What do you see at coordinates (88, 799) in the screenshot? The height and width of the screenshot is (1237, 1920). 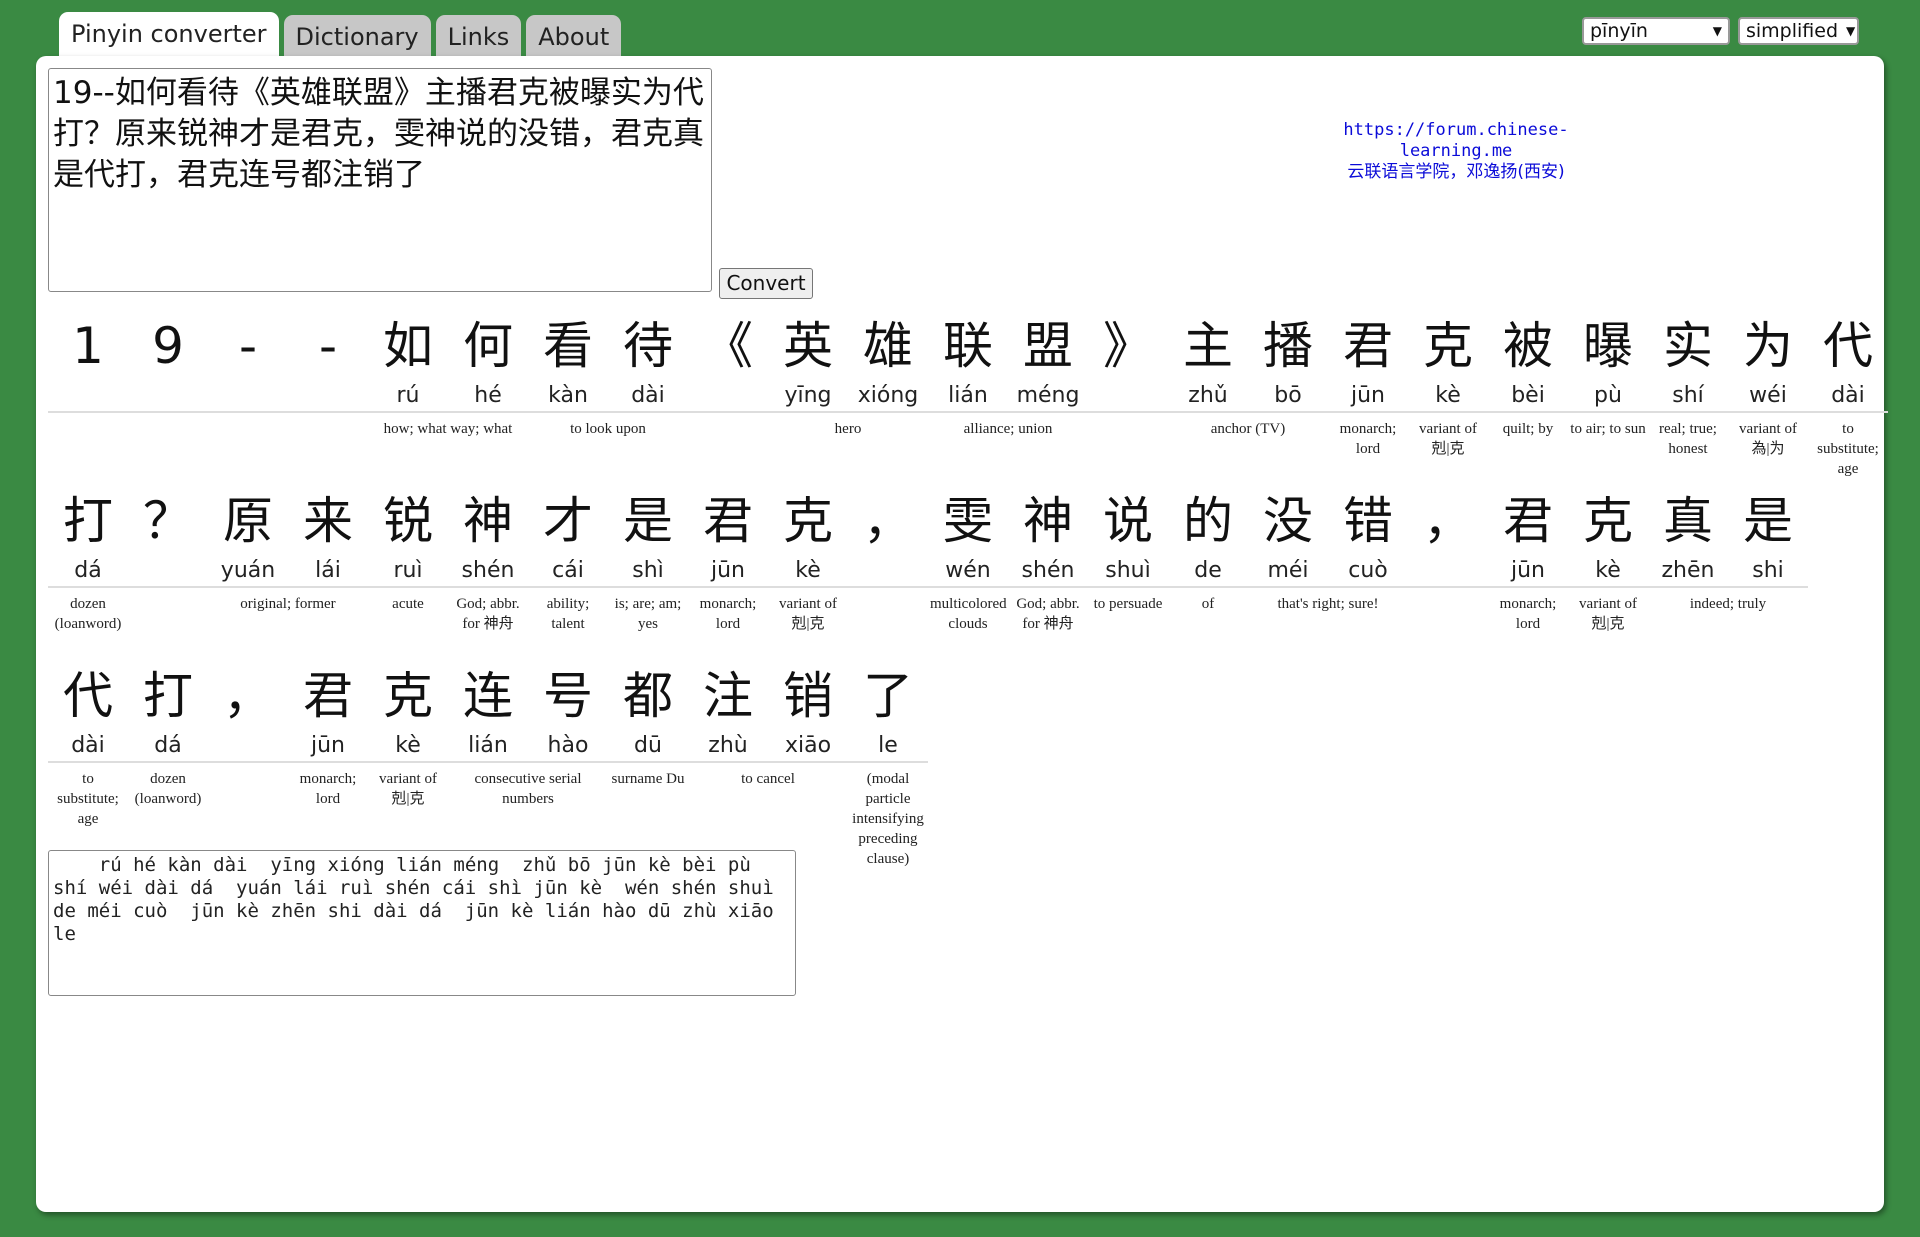 I see `definition: to substitute; age` at bounding box center [88, 799].